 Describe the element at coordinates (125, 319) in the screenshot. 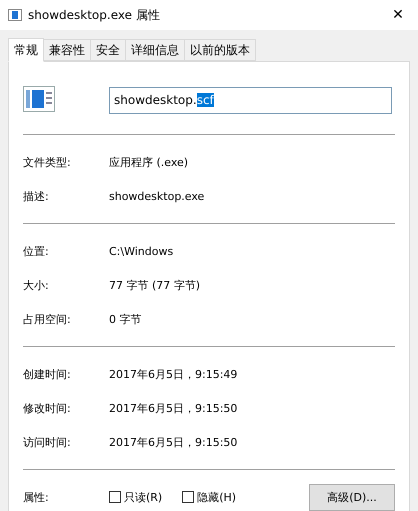

I see `property-value: 0 字节` at that location.